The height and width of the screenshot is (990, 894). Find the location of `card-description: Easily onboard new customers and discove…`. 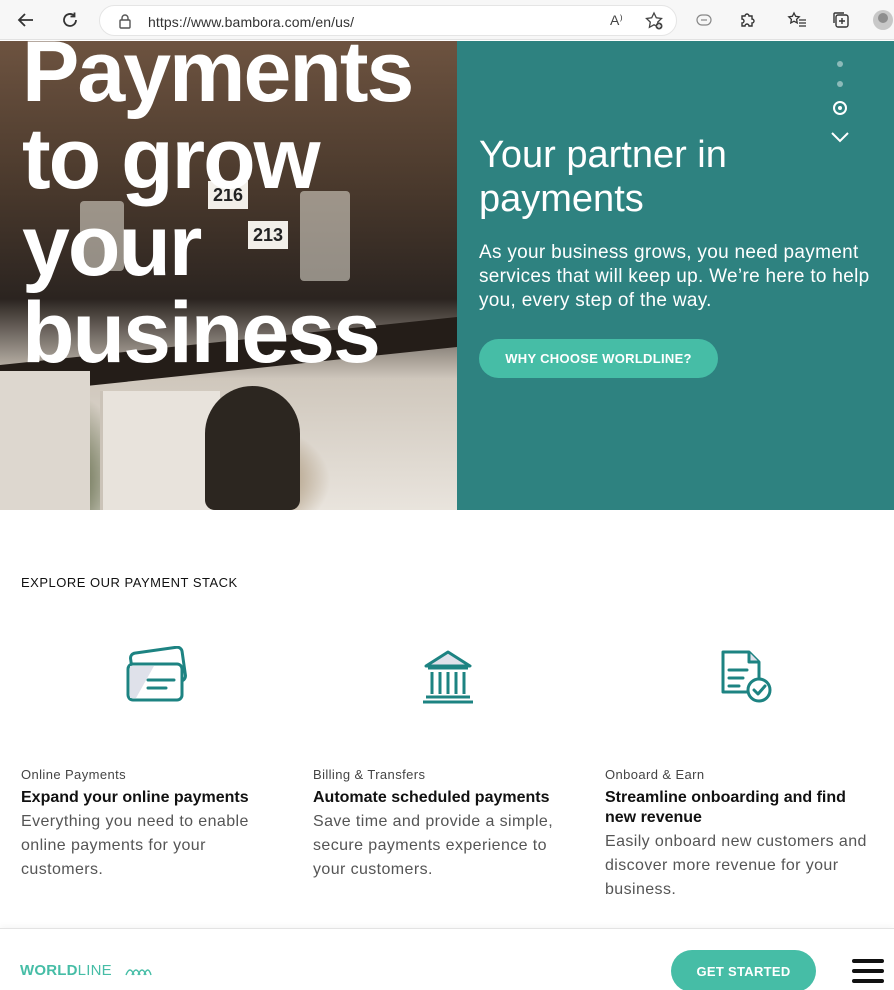

card-description: Easily onboard new customers and discove… is located at coordinates (736, 865).